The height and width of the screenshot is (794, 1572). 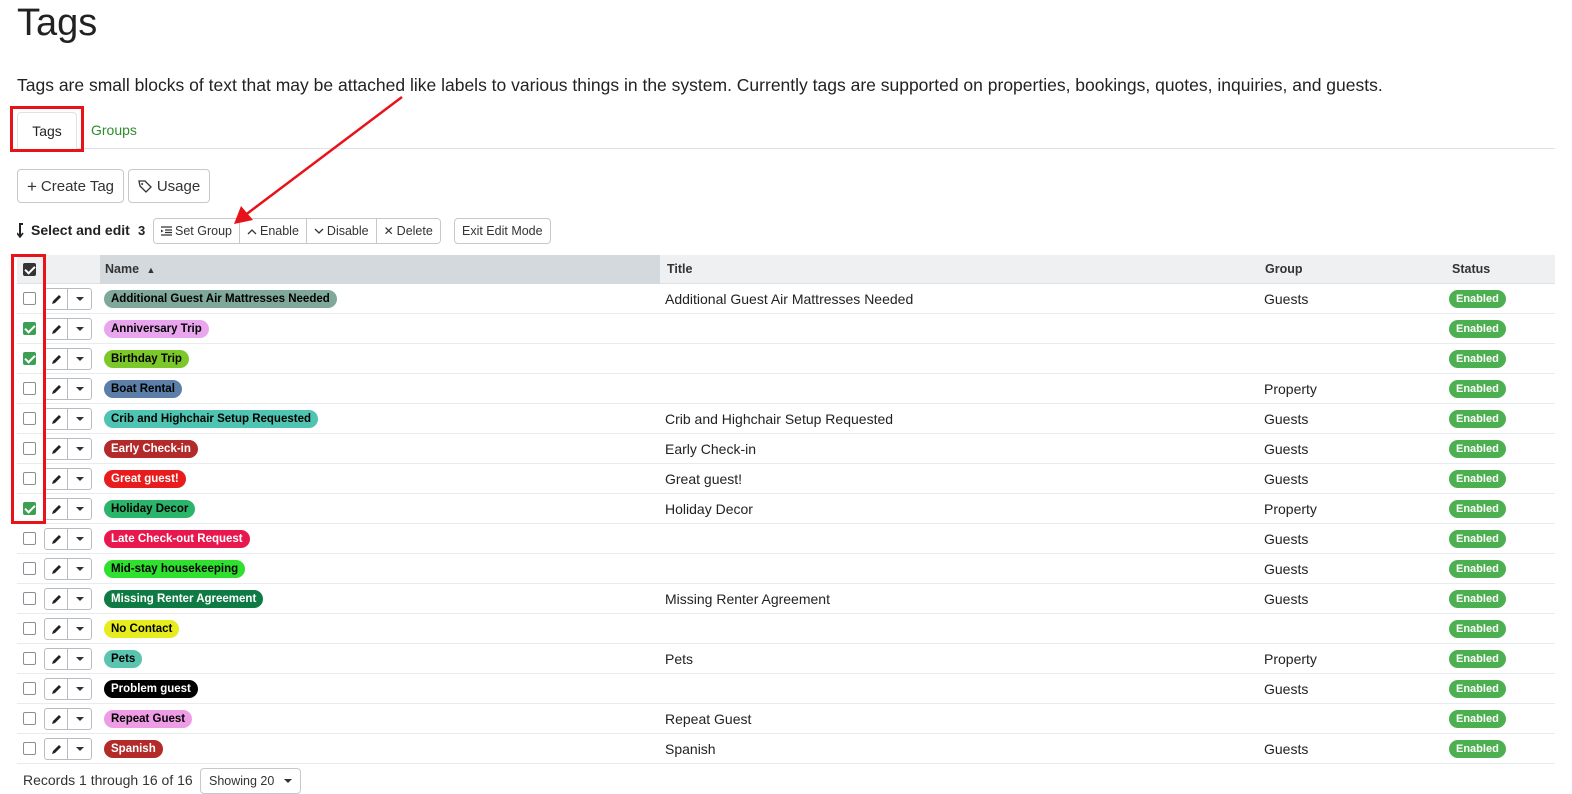 What do you see at coordinates (786, 329) in the screenshot?
I see `table-row: Anniversary Trip Enabled` at bounding box center [786, 329].